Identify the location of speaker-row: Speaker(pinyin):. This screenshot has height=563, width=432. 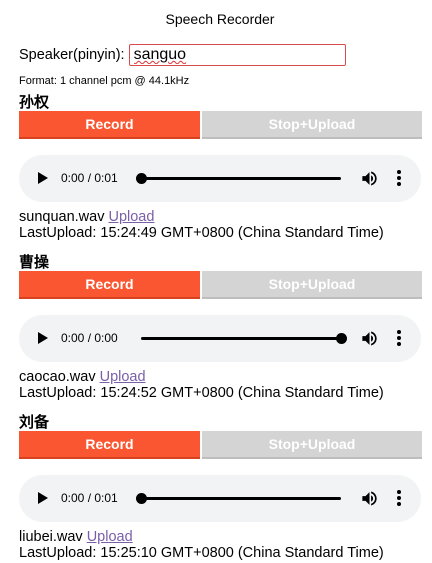
(182, 55).